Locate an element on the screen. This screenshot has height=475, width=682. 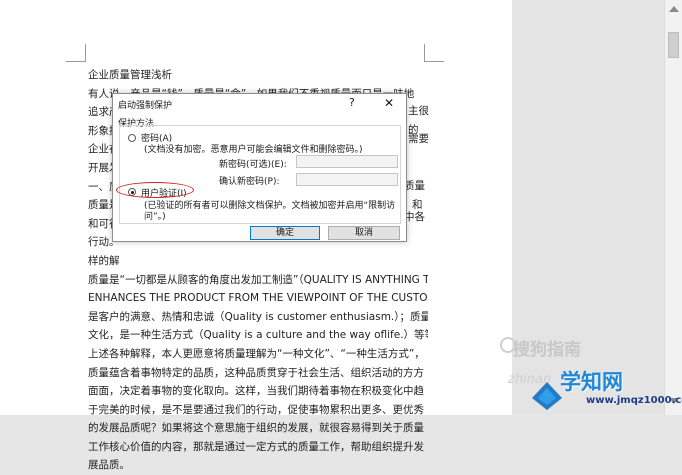
scroll-up-arrow-icon is located at coordinates (674, 9).